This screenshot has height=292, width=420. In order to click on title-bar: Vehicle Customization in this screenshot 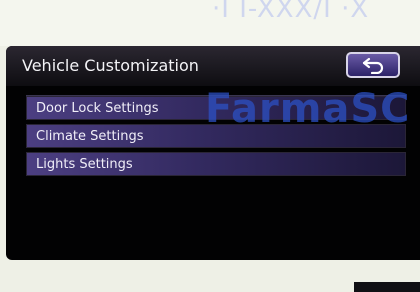, I will do `click(213, 66)`.